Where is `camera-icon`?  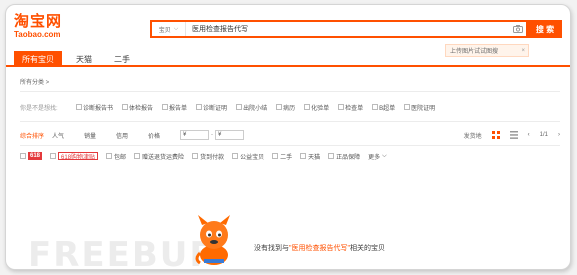
camera-icon is located at coordinates (518, 29).